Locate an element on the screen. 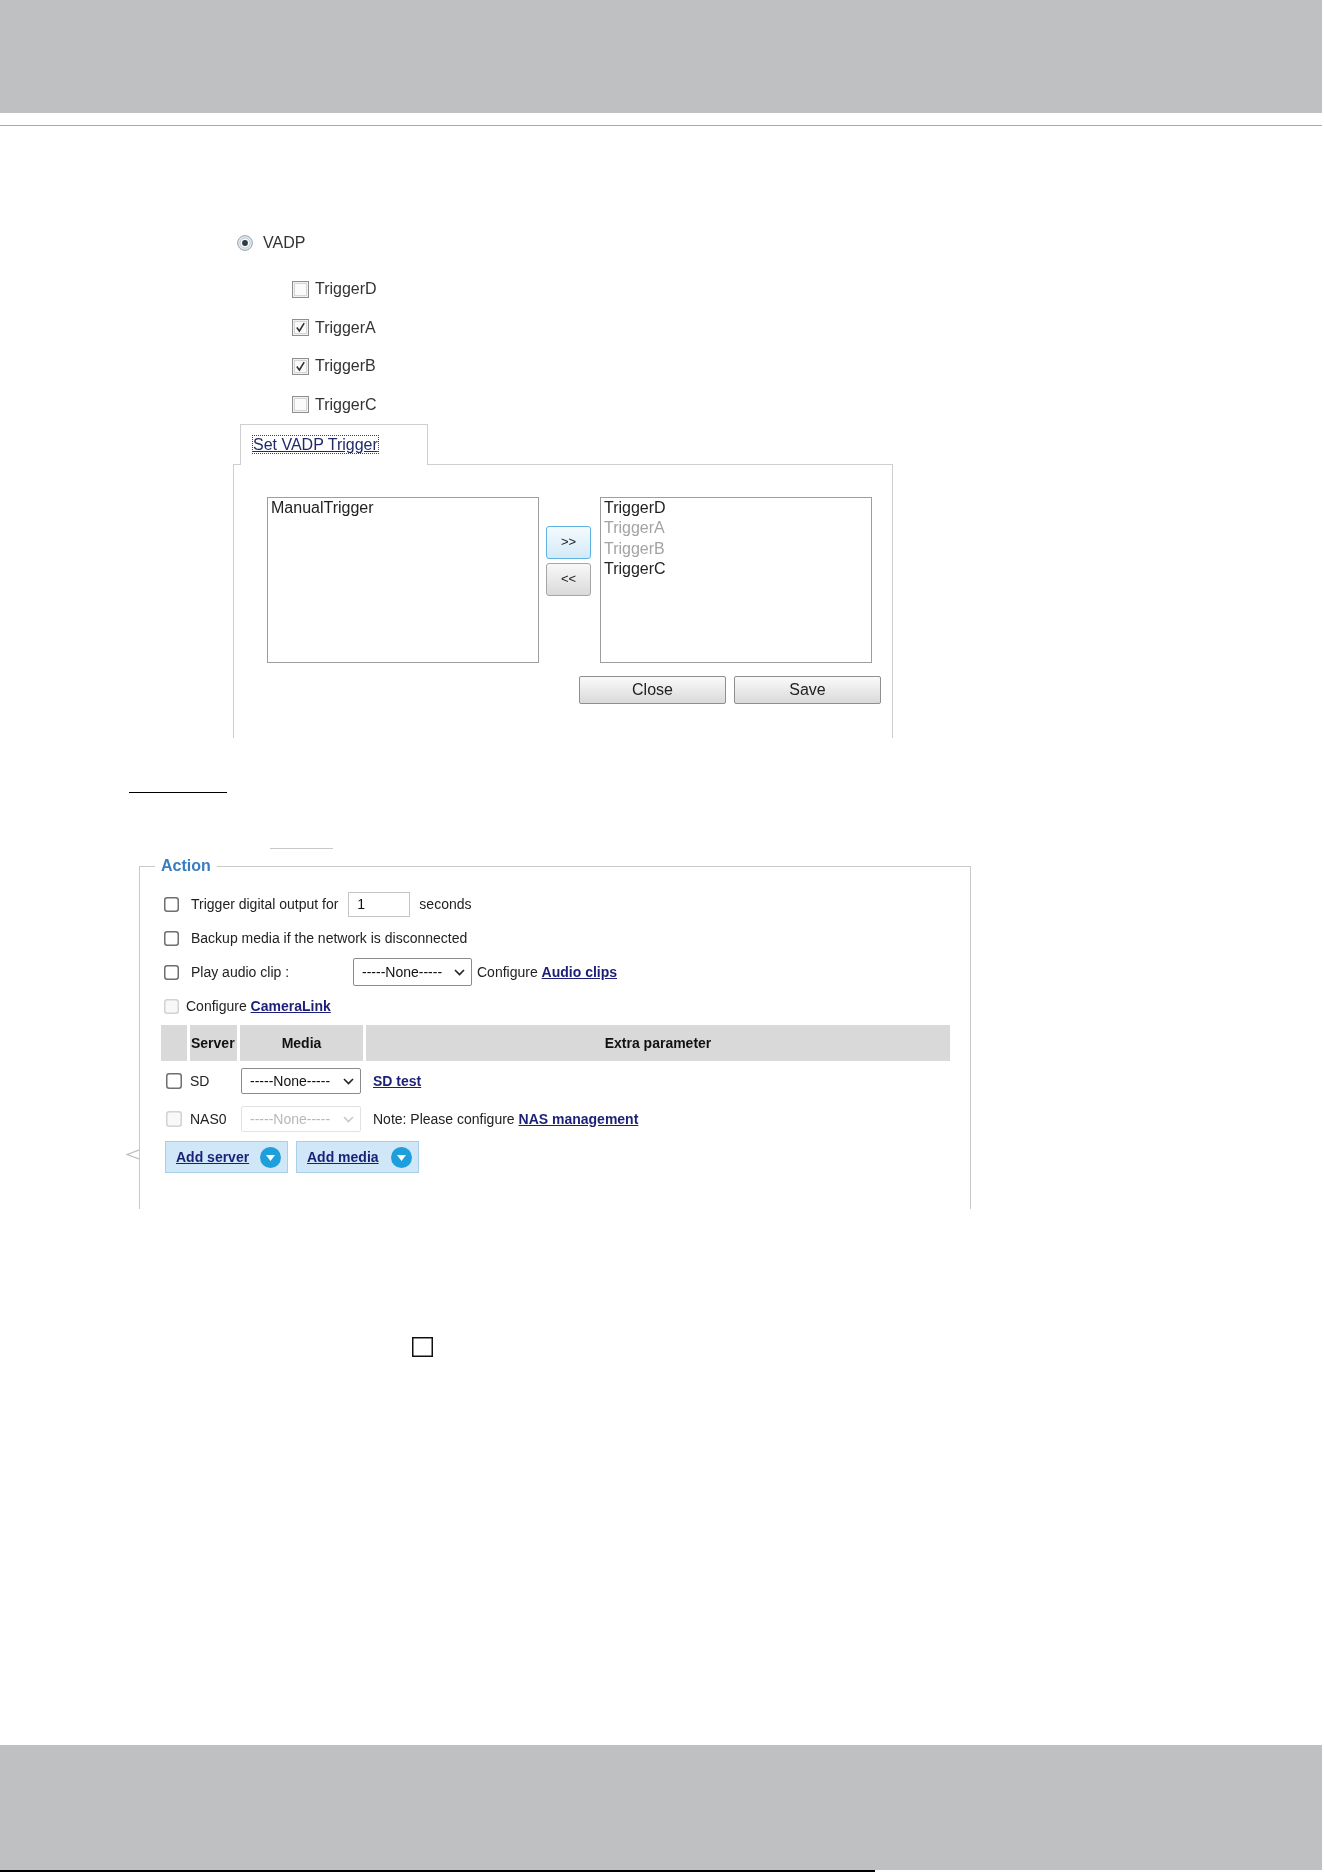 The image size is (1324, 1872). blank-header-cell is located at coordinates (174, 1043).